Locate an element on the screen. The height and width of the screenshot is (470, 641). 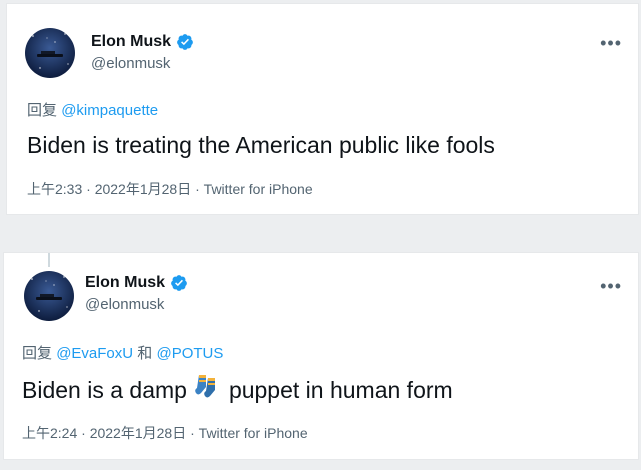
tweet-time: 上午2:24 is located at coordinates (49, 433).